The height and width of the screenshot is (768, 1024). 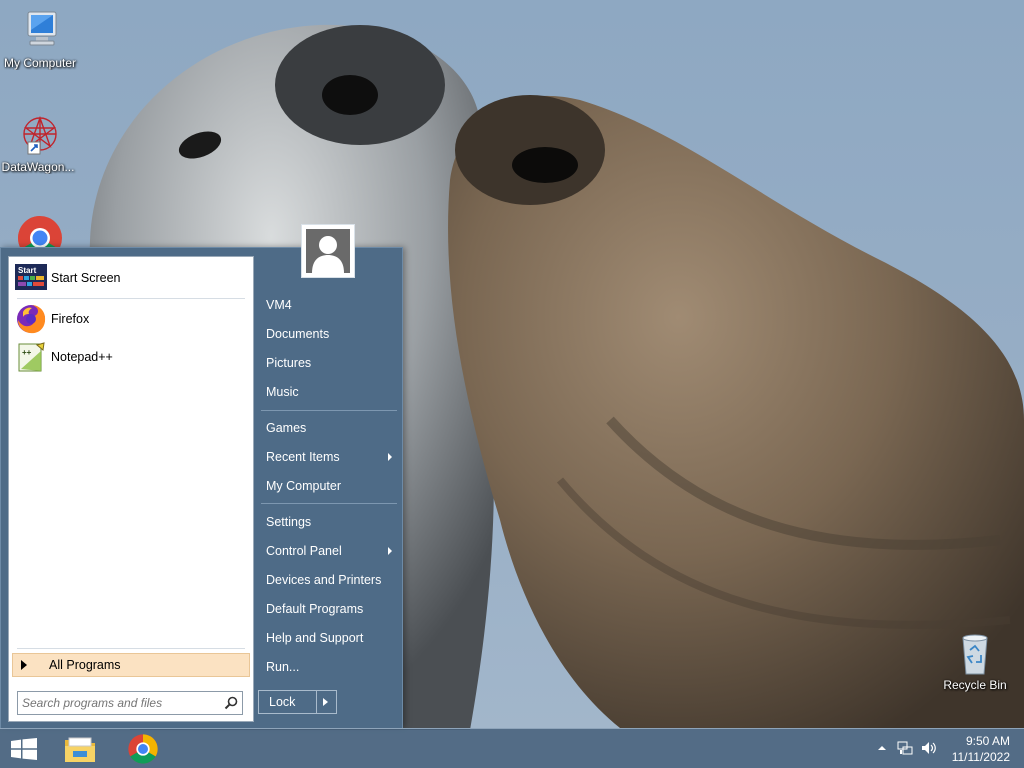 I want to click on menu-item-label: Default Programs, so click(x=315, y=609).